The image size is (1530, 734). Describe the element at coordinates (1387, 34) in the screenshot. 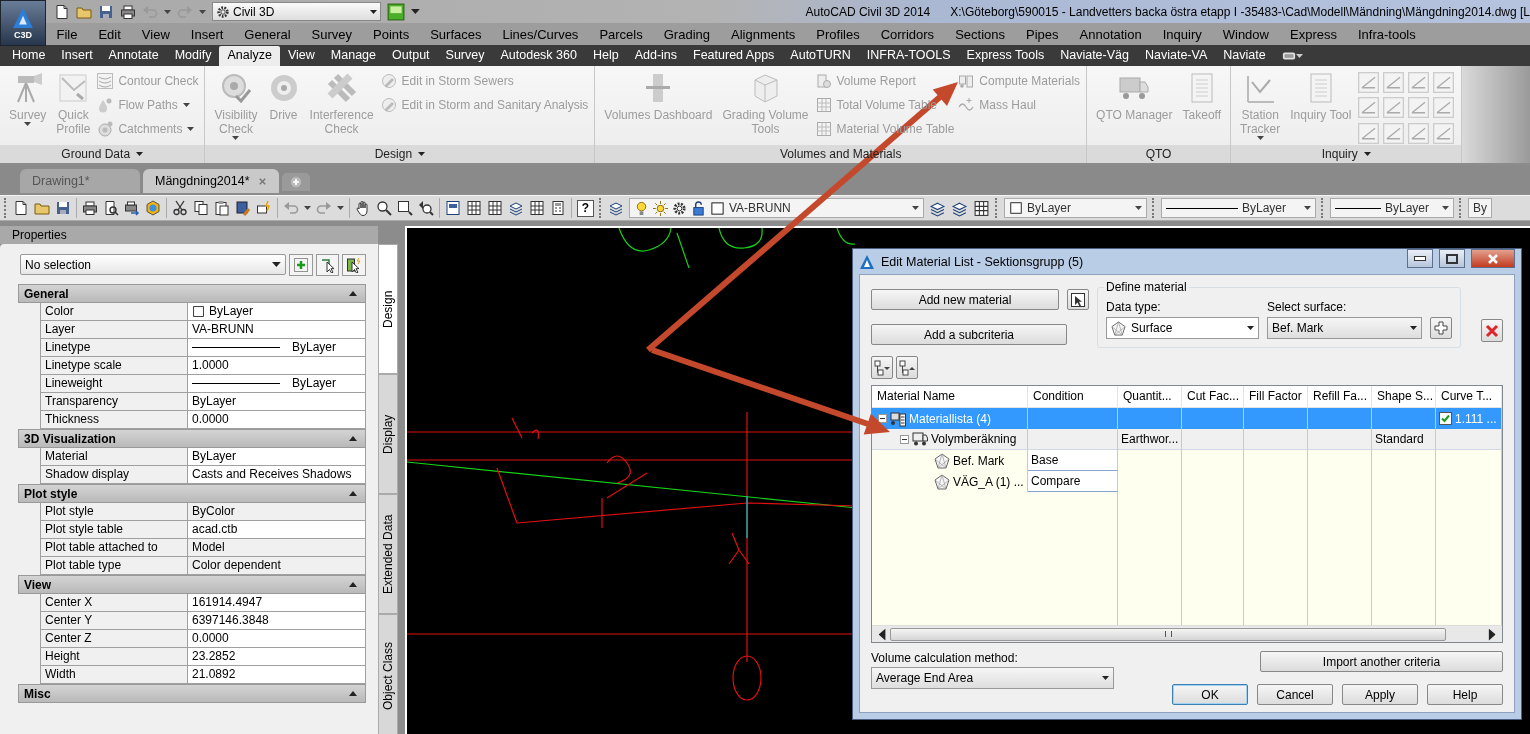

I see `menu-item: Infra-tools` at that location.